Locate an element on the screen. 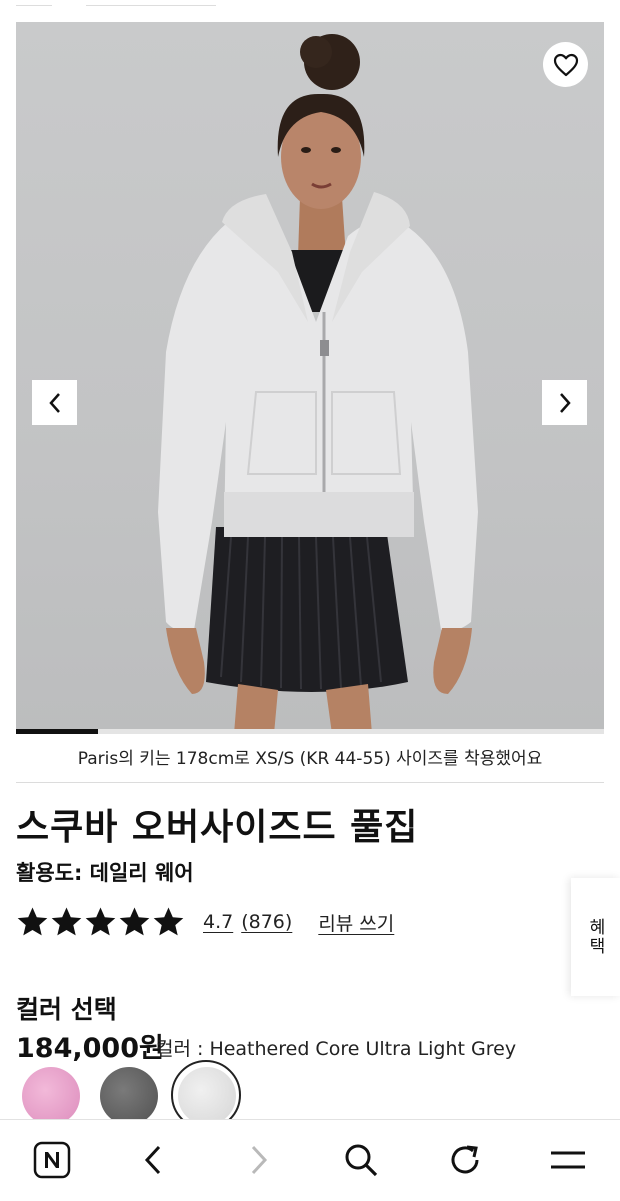 Image resolution: width=620 pixels, height=1201 pixels. back-icon is located at coordinates (152, 1160).